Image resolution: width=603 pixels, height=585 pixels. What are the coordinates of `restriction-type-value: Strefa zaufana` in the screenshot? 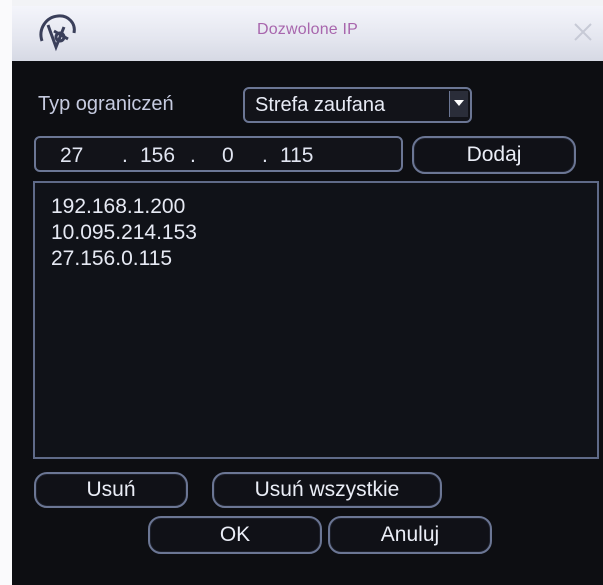 It's located at (320, 105).